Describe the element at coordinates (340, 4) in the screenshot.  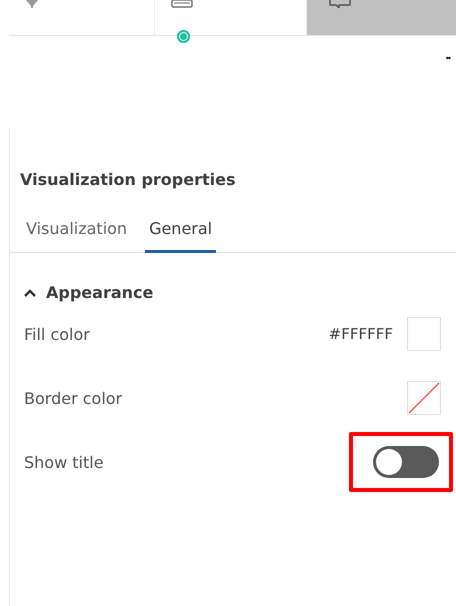
I see `comment-icon` at that location.